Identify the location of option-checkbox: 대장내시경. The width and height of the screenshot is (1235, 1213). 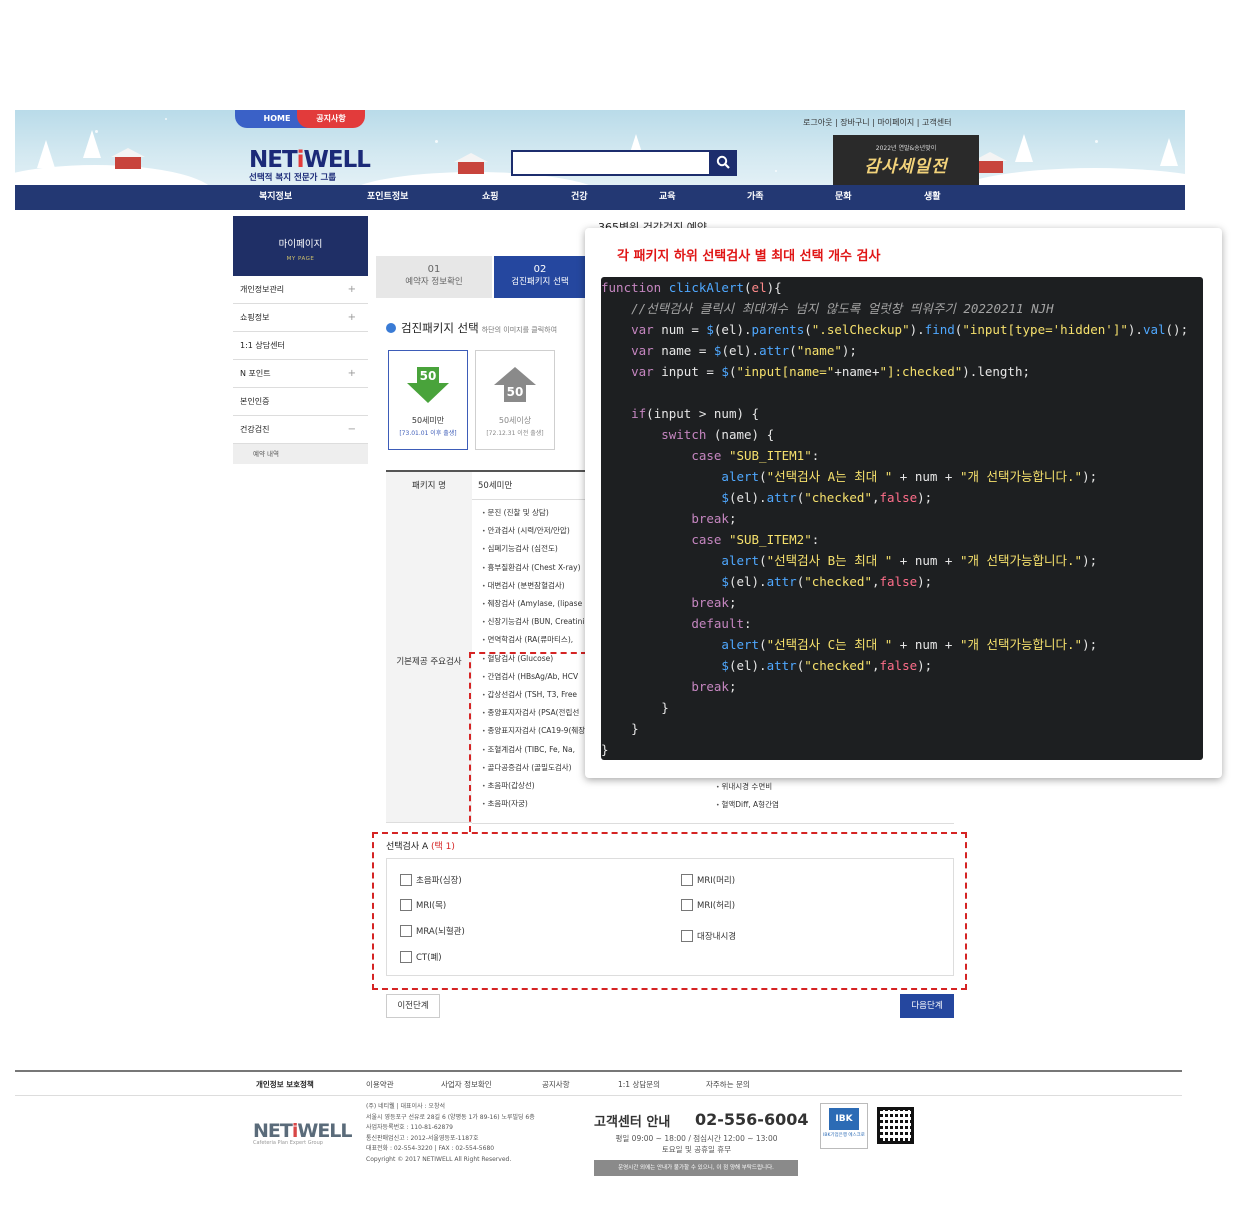
(708, 936).